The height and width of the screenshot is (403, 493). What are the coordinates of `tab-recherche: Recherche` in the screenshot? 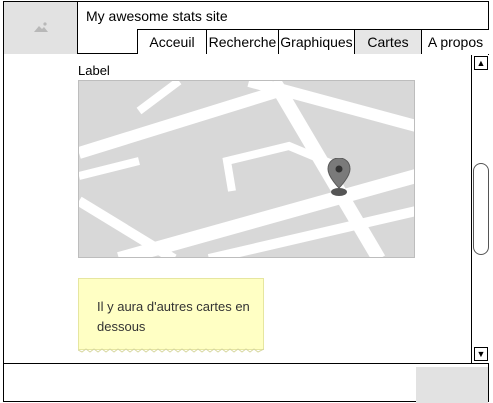 It's located at (242, 41).